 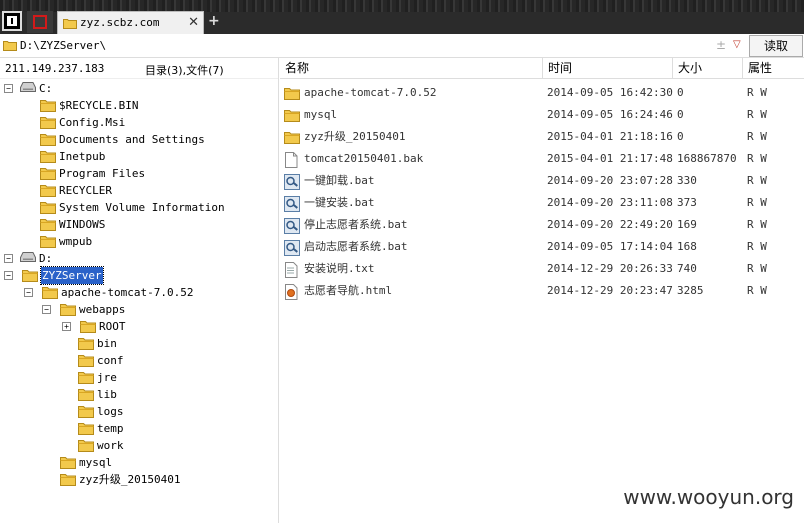 What do you see at coordinates (608, 68) in the screenshot?
I see `column-header-time: 时间` at bounding box center [608, 68].